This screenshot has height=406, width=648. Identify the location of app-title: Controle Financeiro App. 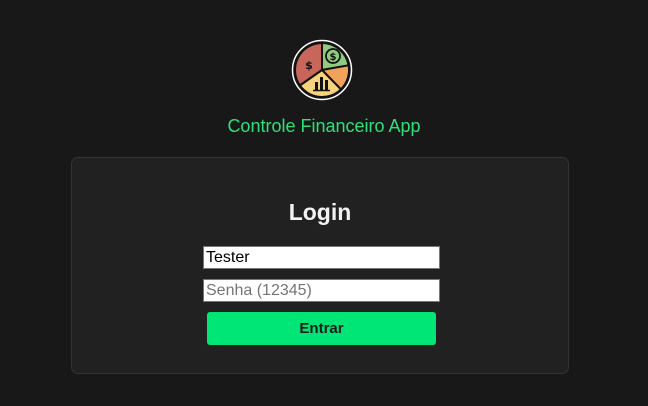
(324, 126).